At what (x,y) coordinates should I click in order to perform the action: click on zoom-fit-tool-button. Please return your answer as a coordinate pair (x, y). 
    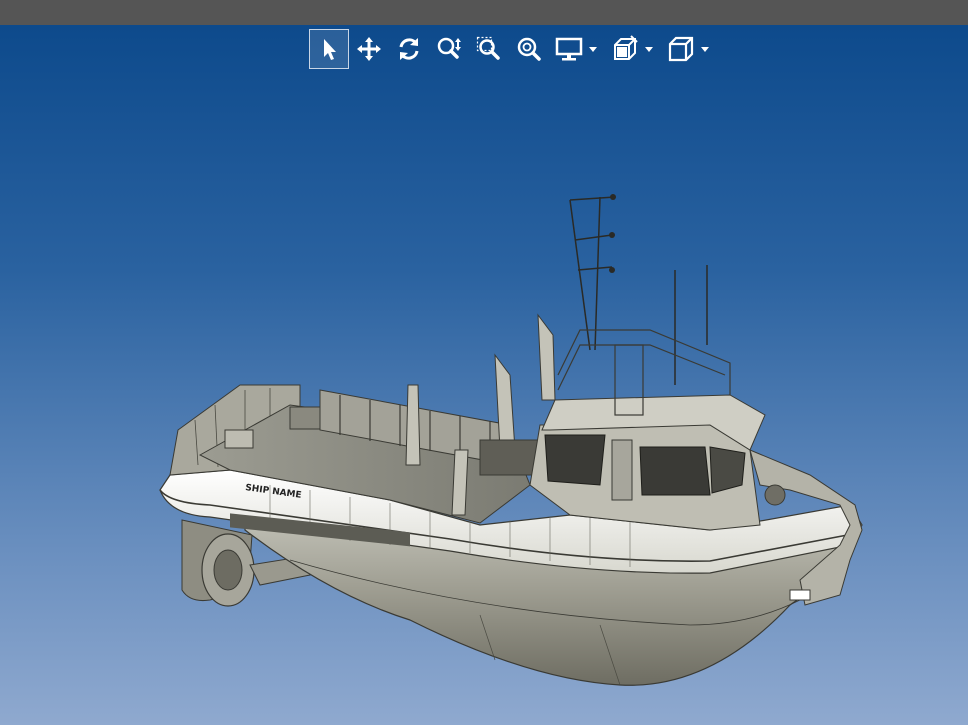
    Looking at the image, I should click on (529, 49).